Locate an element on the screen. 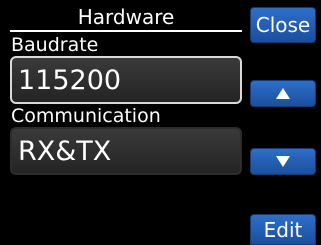 The width and height of the screenshot is (321, 245). communication-label: Communication is located at coordinates (86, 116).